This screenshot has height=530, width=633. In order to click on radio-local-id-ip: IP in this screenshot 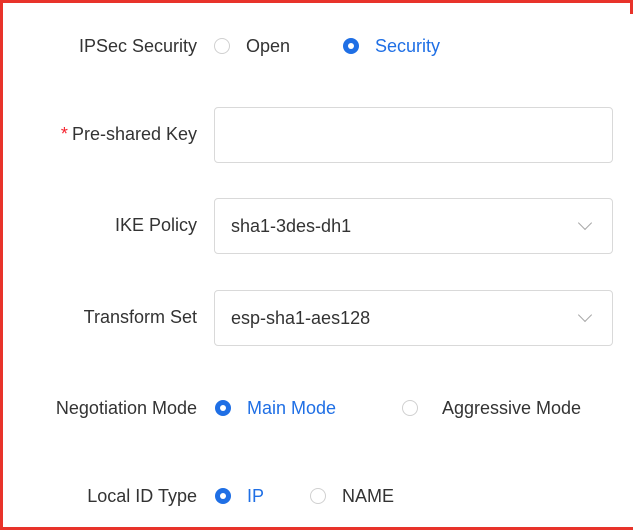, I will do `click(239, 496)`.